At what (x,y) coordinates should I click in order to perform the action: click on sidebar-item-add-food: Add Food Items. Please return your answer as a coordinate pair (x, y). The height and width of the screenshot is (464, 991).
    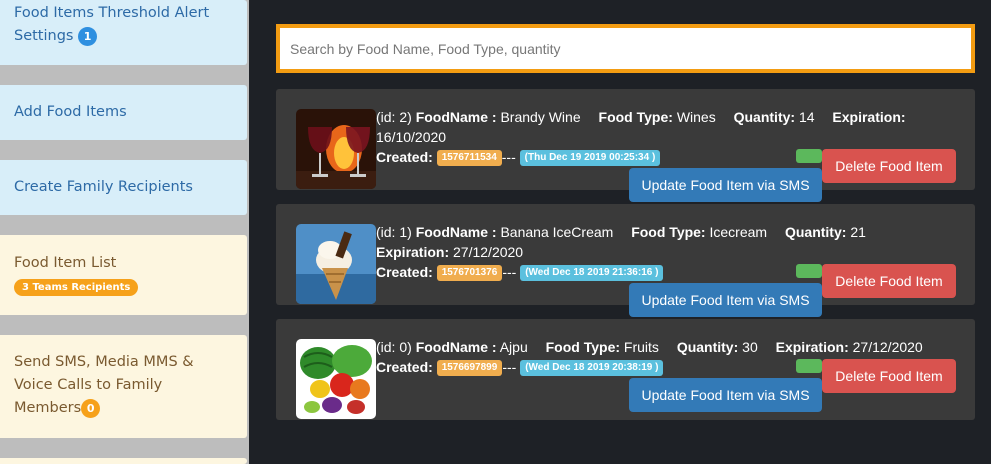
    Looking at the image, I should click on (123, 112).